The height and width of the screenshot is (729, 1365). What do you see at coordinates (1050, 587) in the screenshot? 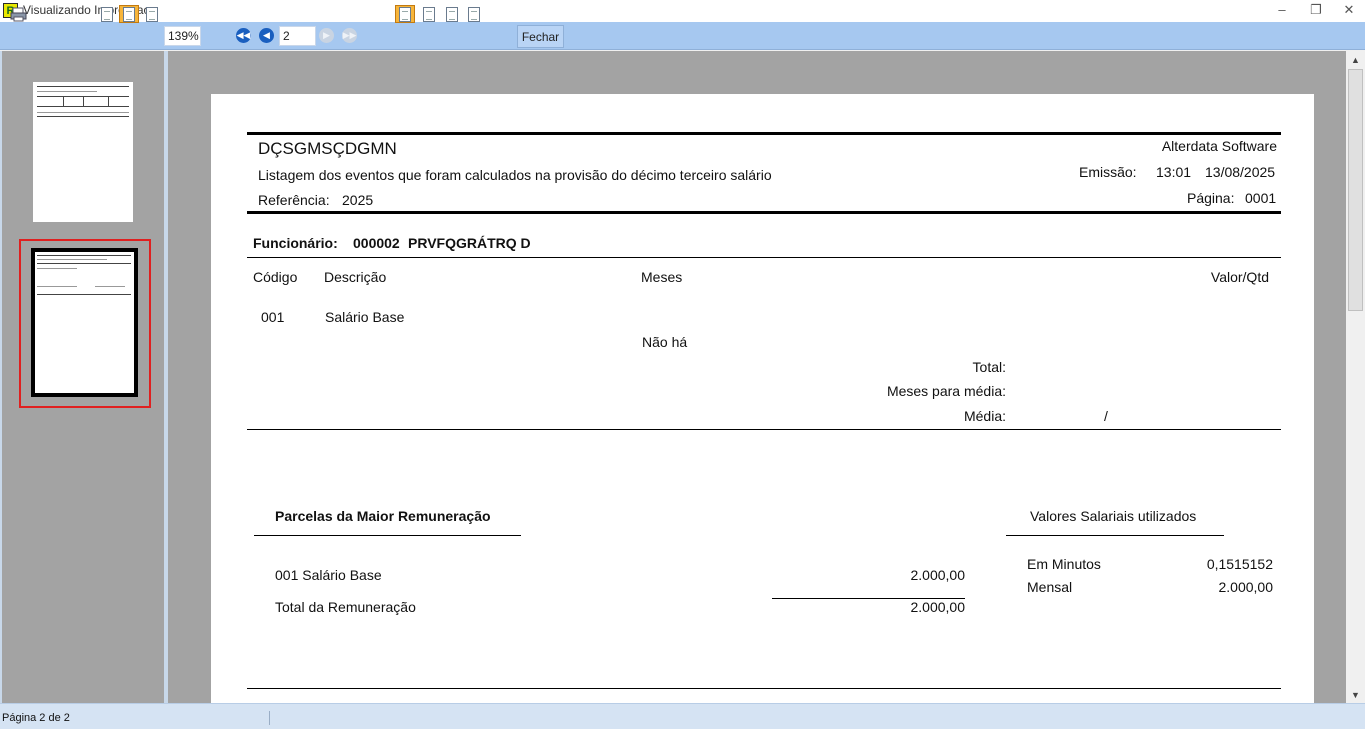
I see `monthly-label: Mensal` at bounding box center [1050, 587].